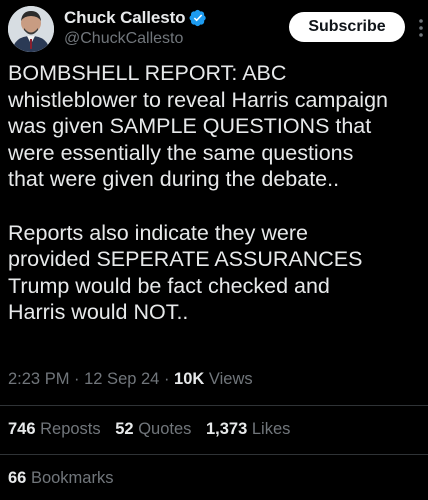  I want to click on bookmarks-stat: 66 Bookmarks, so click(60, 478).